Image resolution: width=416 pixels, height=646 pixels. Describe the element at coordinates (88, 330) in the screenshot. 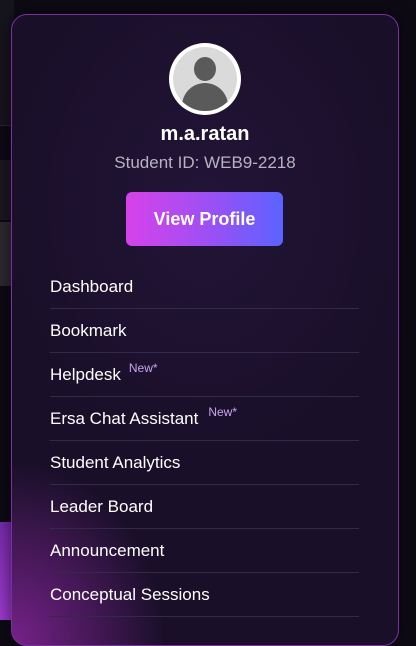

I see `menu-item-label: Bookmark` at that location.